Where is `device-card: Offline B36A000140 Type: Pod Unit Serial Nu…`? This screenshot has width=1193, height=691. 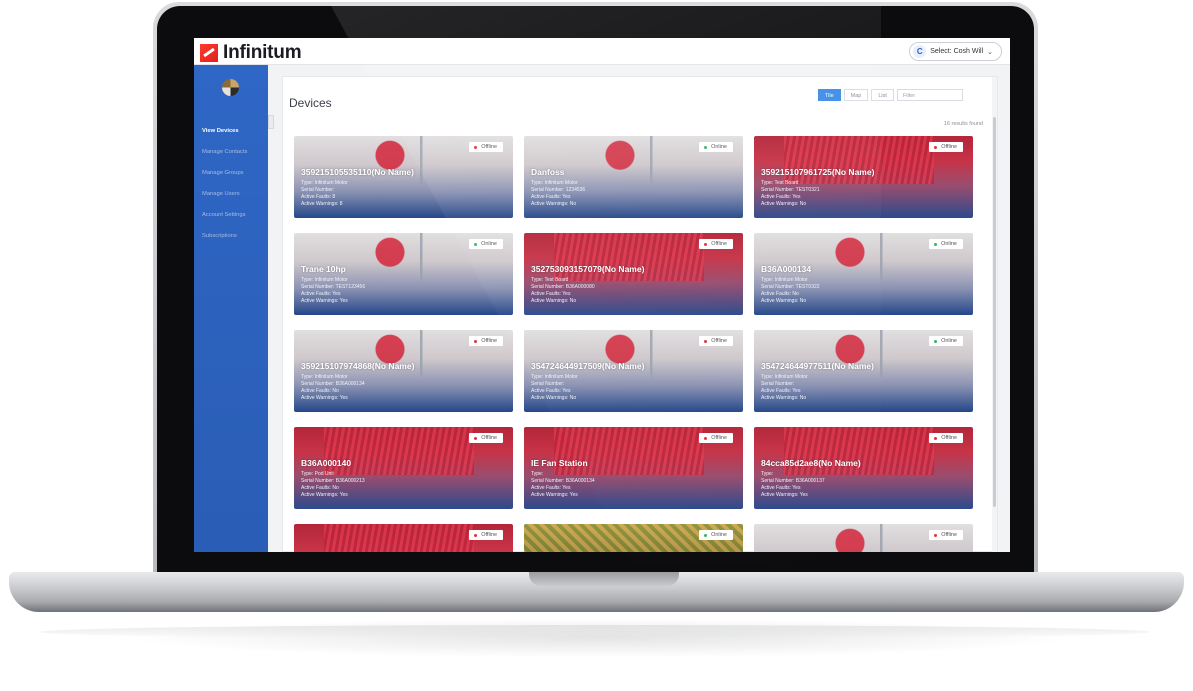
device-card: Offline B36A000140 Type: Pod Unit Serial Nu… is located at coordinates (403, 468).